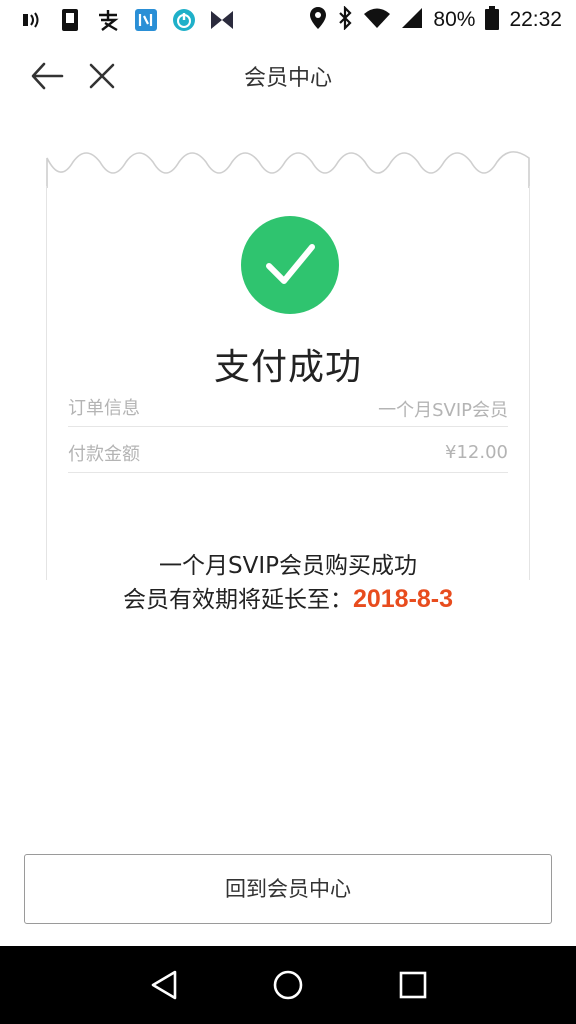 The height and width of the screenshot is (1024, 576). I want to click on payment-amount-value: ¥12.00, so click(476, 452).